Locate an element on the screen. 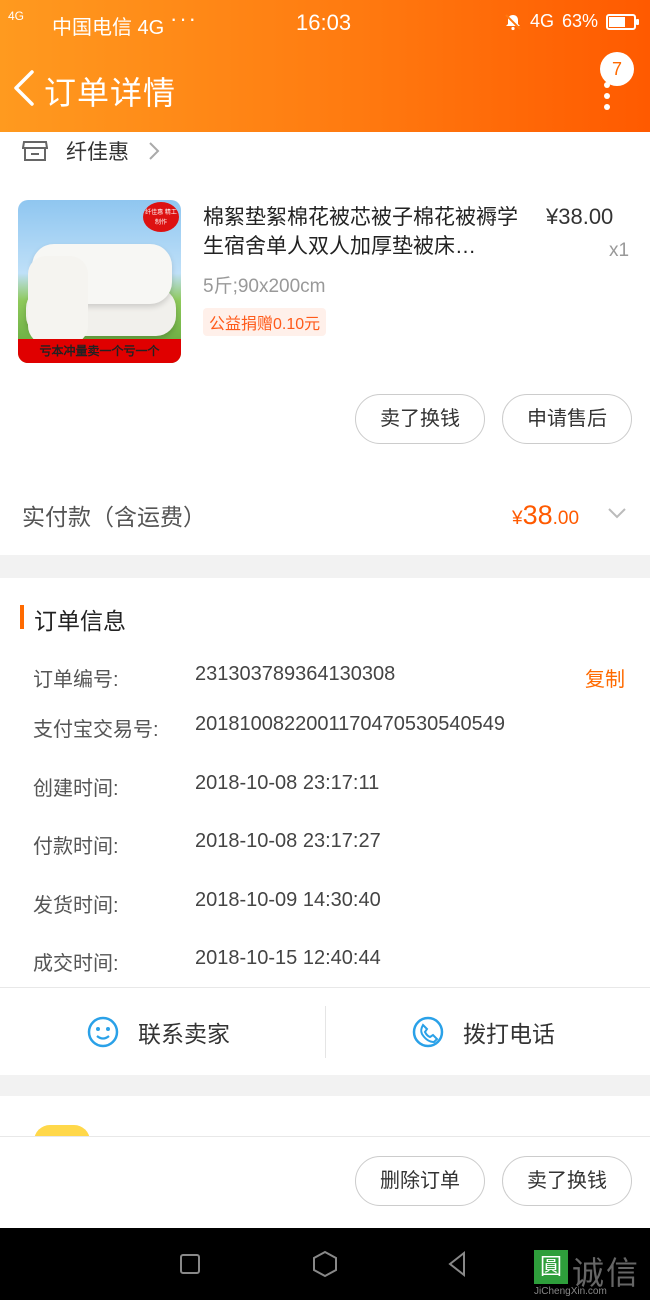 The height and width of the screenshot is (1300, 650). signal-icon: 4G is located at coordinates (16, 16).